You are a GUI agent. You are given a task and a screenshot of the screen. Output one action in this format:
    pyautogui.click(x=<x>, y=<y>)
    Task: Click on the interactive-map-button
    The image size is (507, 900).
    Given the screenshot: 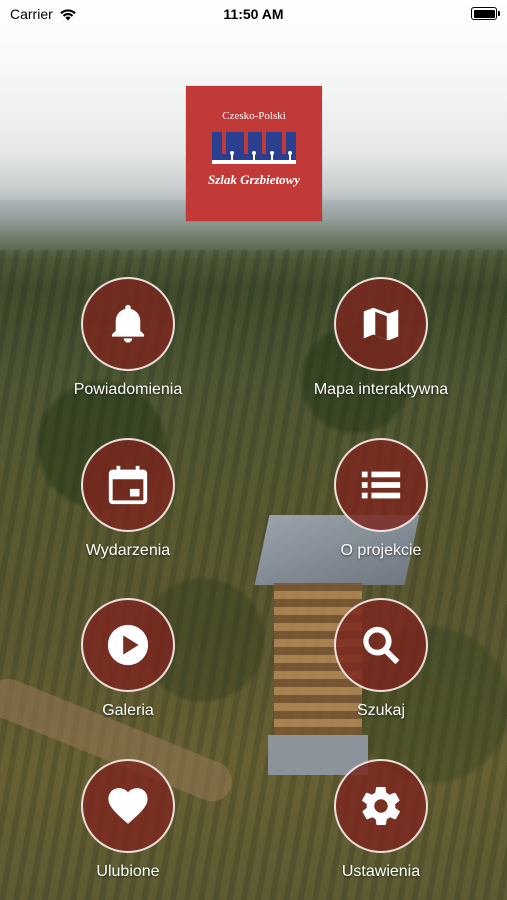 What is the action you would take?
    pyautogui.click(x=381, y=324)
    